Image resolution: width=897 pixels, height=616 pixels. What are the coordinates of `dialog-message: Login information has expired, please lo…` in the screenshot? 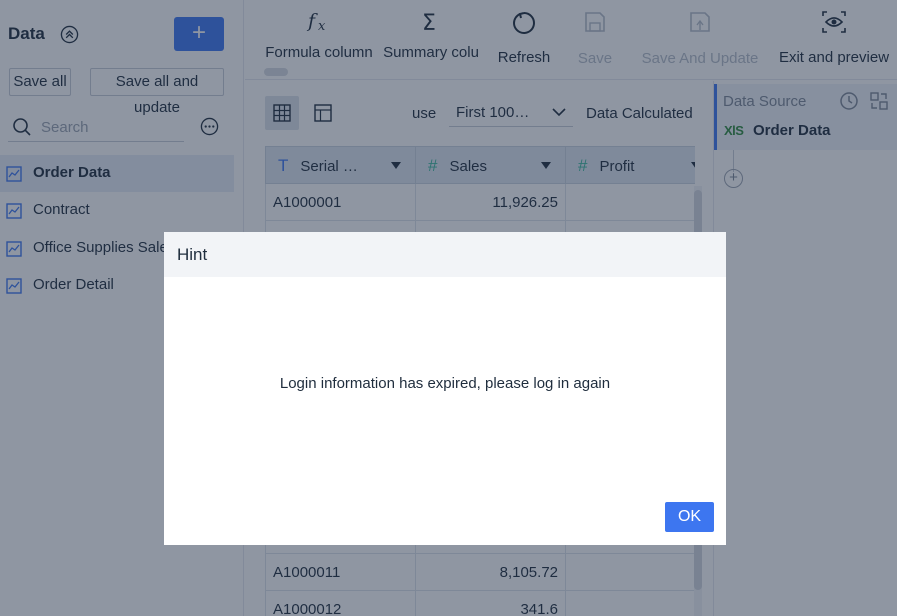 It's located at (445, 383).